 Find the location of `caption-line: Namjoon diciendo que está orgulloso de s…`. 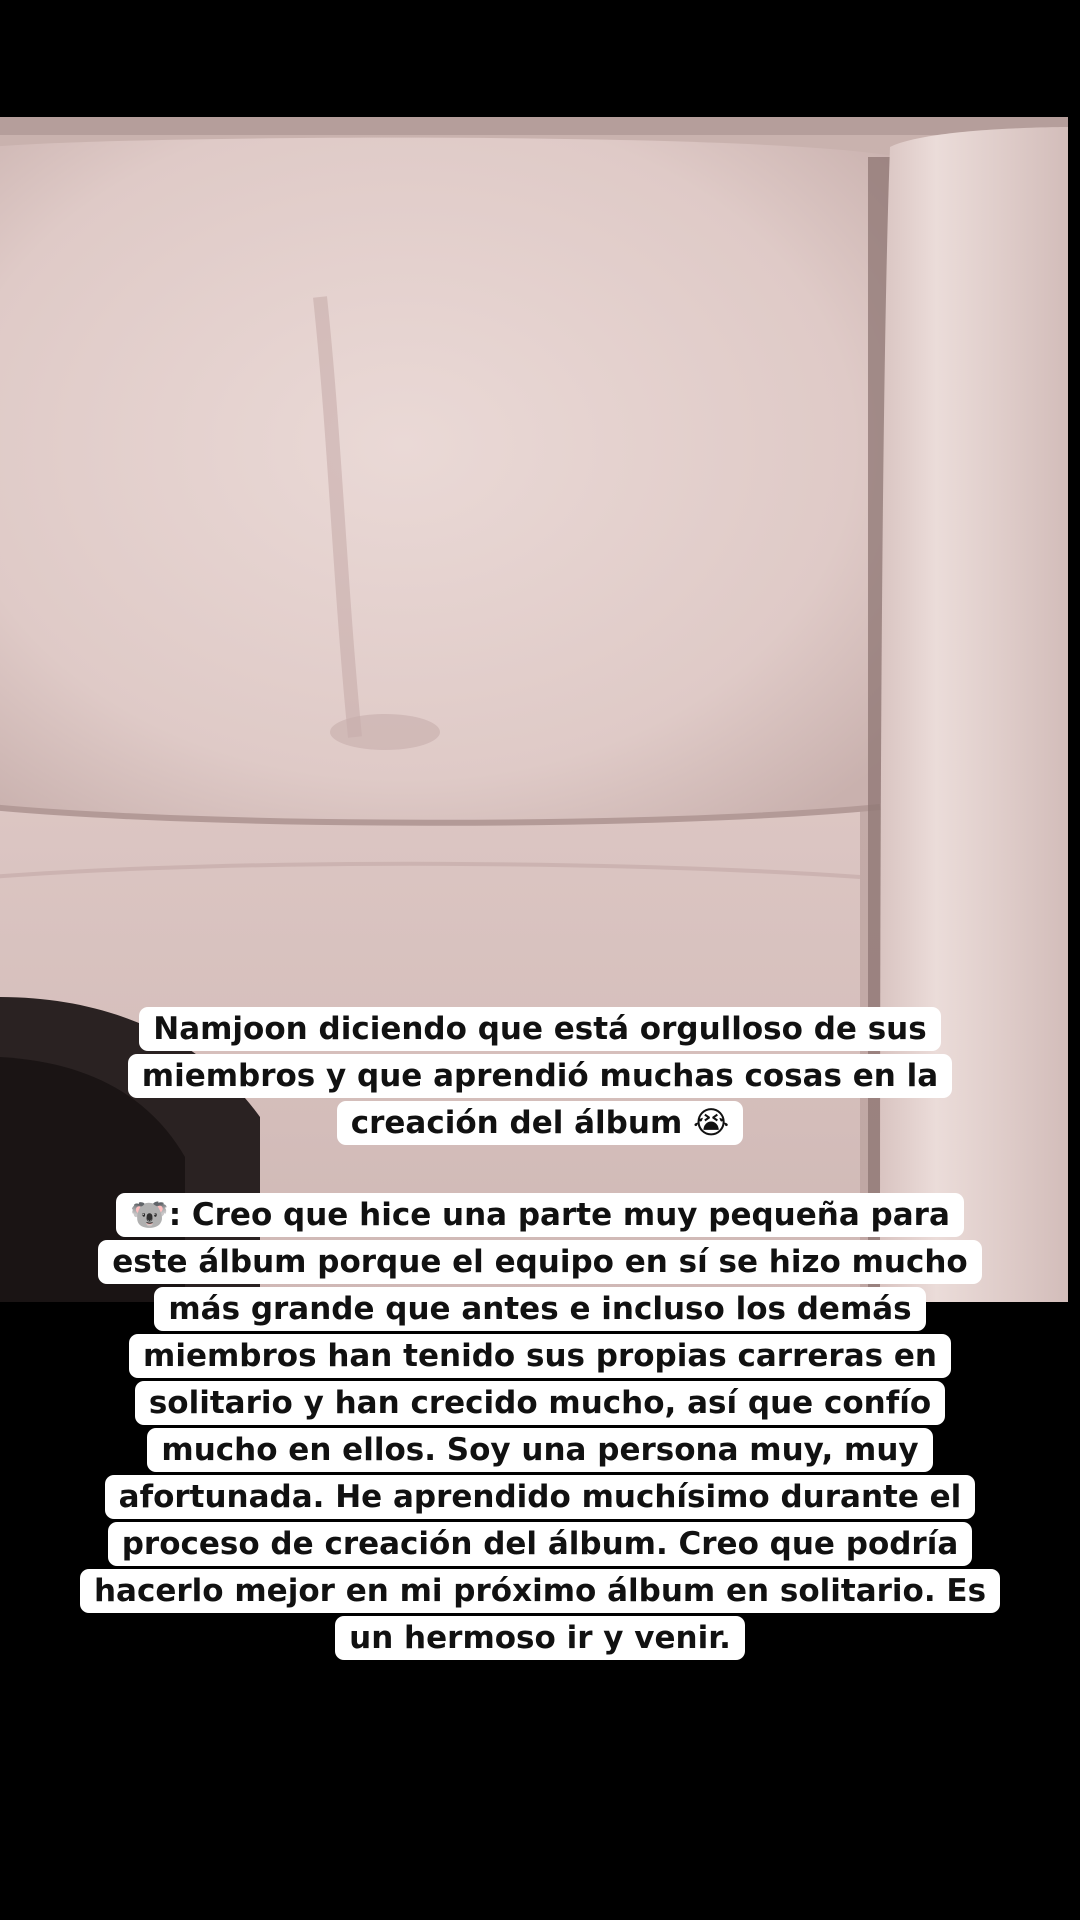

caption-line: Namjoon diciendo que está orgulloso de s… is located at coordinates (540, 1029).